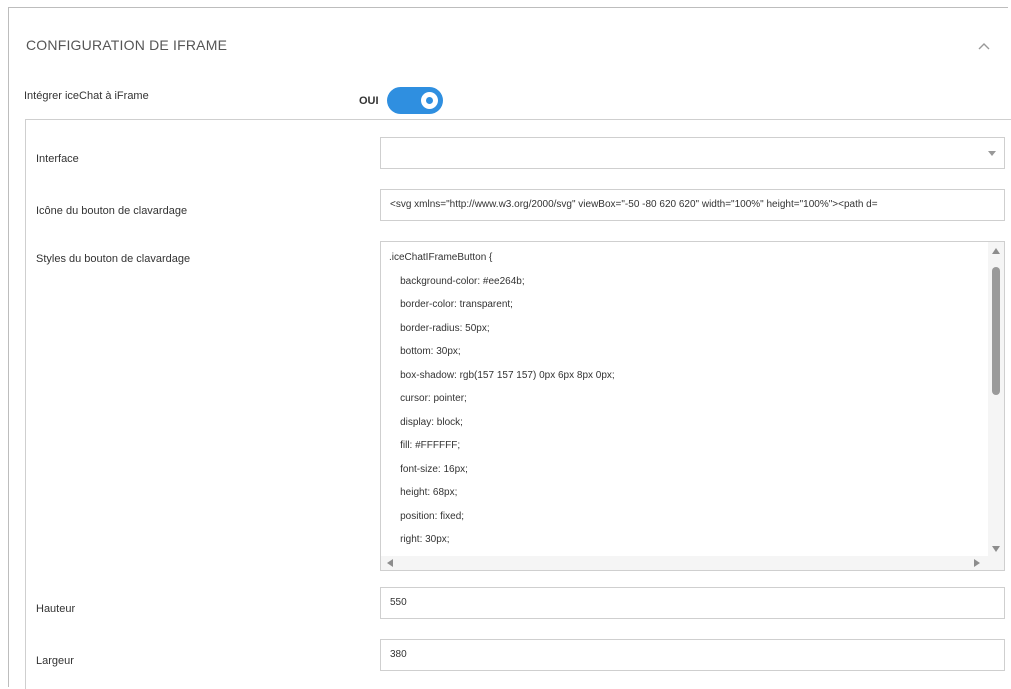 This screenshot has height=689, width=1011. What do you see at coordinates (425, 445) in the screenshot?
I see `code-line: fill: #FFFFFF;` at bounding box center [425, 445].